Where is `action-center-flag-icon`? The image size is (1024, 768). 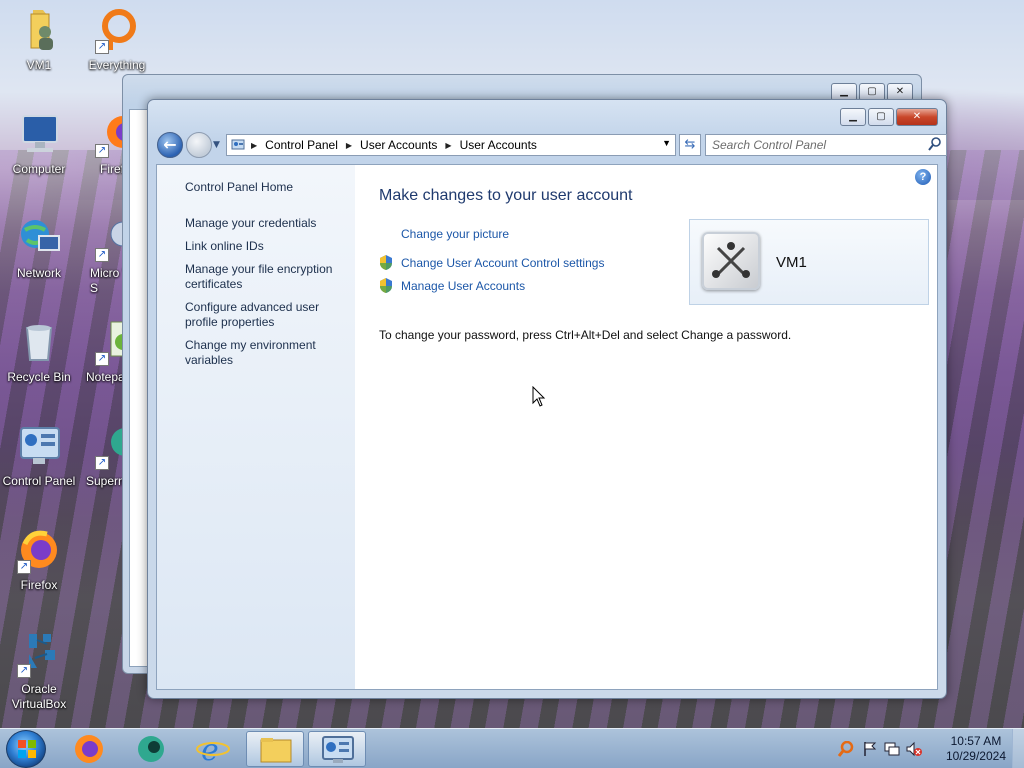
action-center-flag-icon is located at coordinates (870, 750).